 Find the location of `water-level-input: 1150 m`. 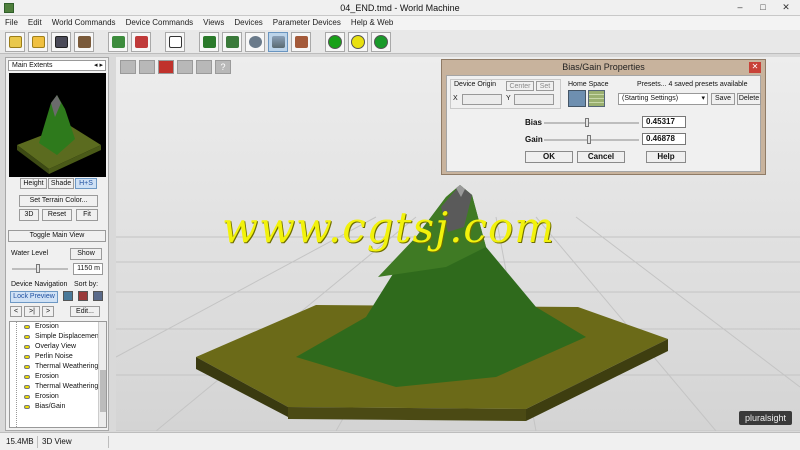

water-level-input: 1150 m is located at coordinates (88, 269).